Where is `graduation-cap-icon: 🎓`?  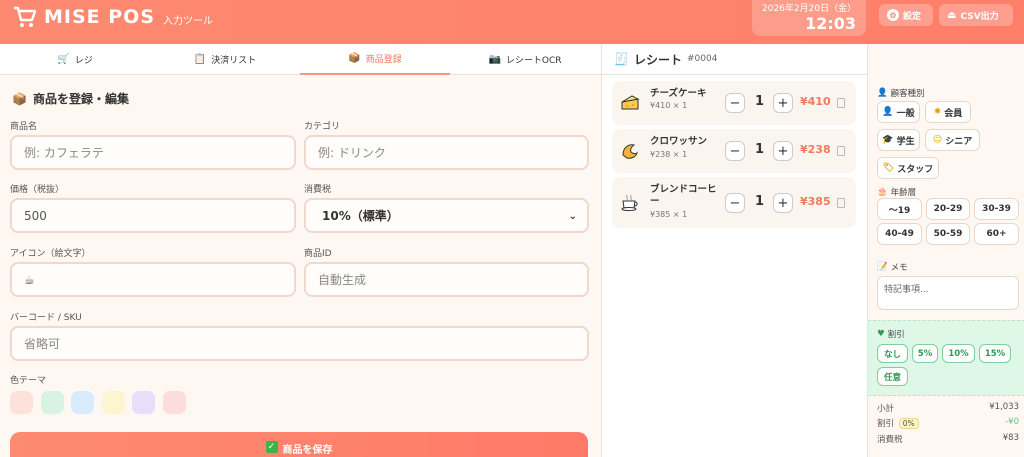
graduation-cap-icon: 🎓 is located at coordinates (888, 140).